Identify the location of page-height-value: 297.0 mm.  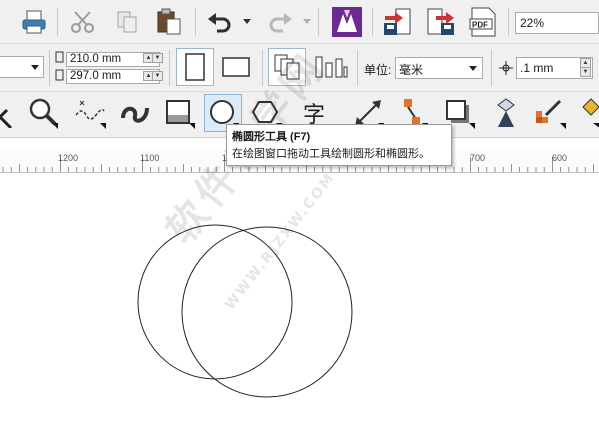
(96, 76).